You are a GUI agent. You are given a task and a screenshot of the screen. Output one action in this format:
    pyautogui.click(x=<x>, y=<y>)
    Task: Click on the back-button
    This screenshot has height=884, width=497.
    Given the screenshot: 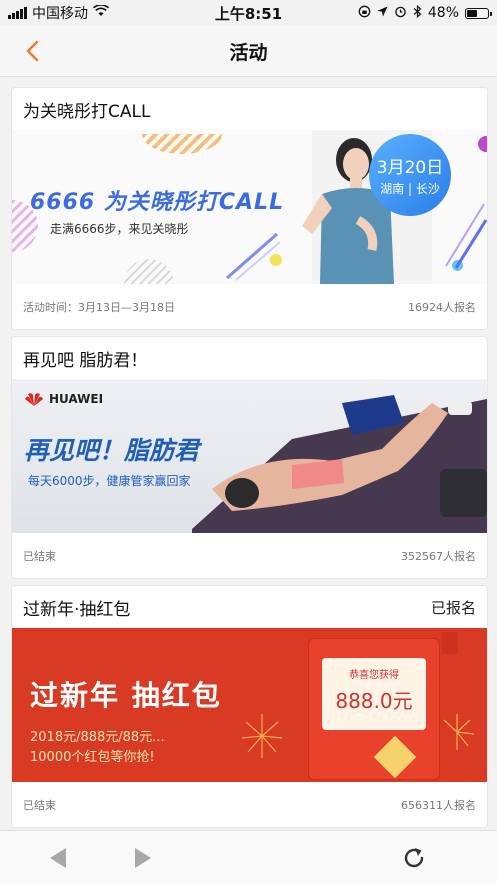 What is the action you would take?
    pyautogui.click(x=33, y=51)
    